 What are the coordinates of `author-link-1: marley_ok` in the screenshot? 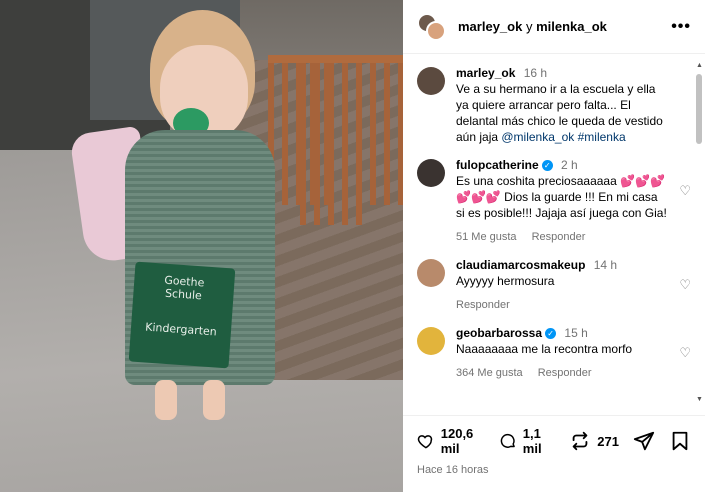 It's located at (490, 26).